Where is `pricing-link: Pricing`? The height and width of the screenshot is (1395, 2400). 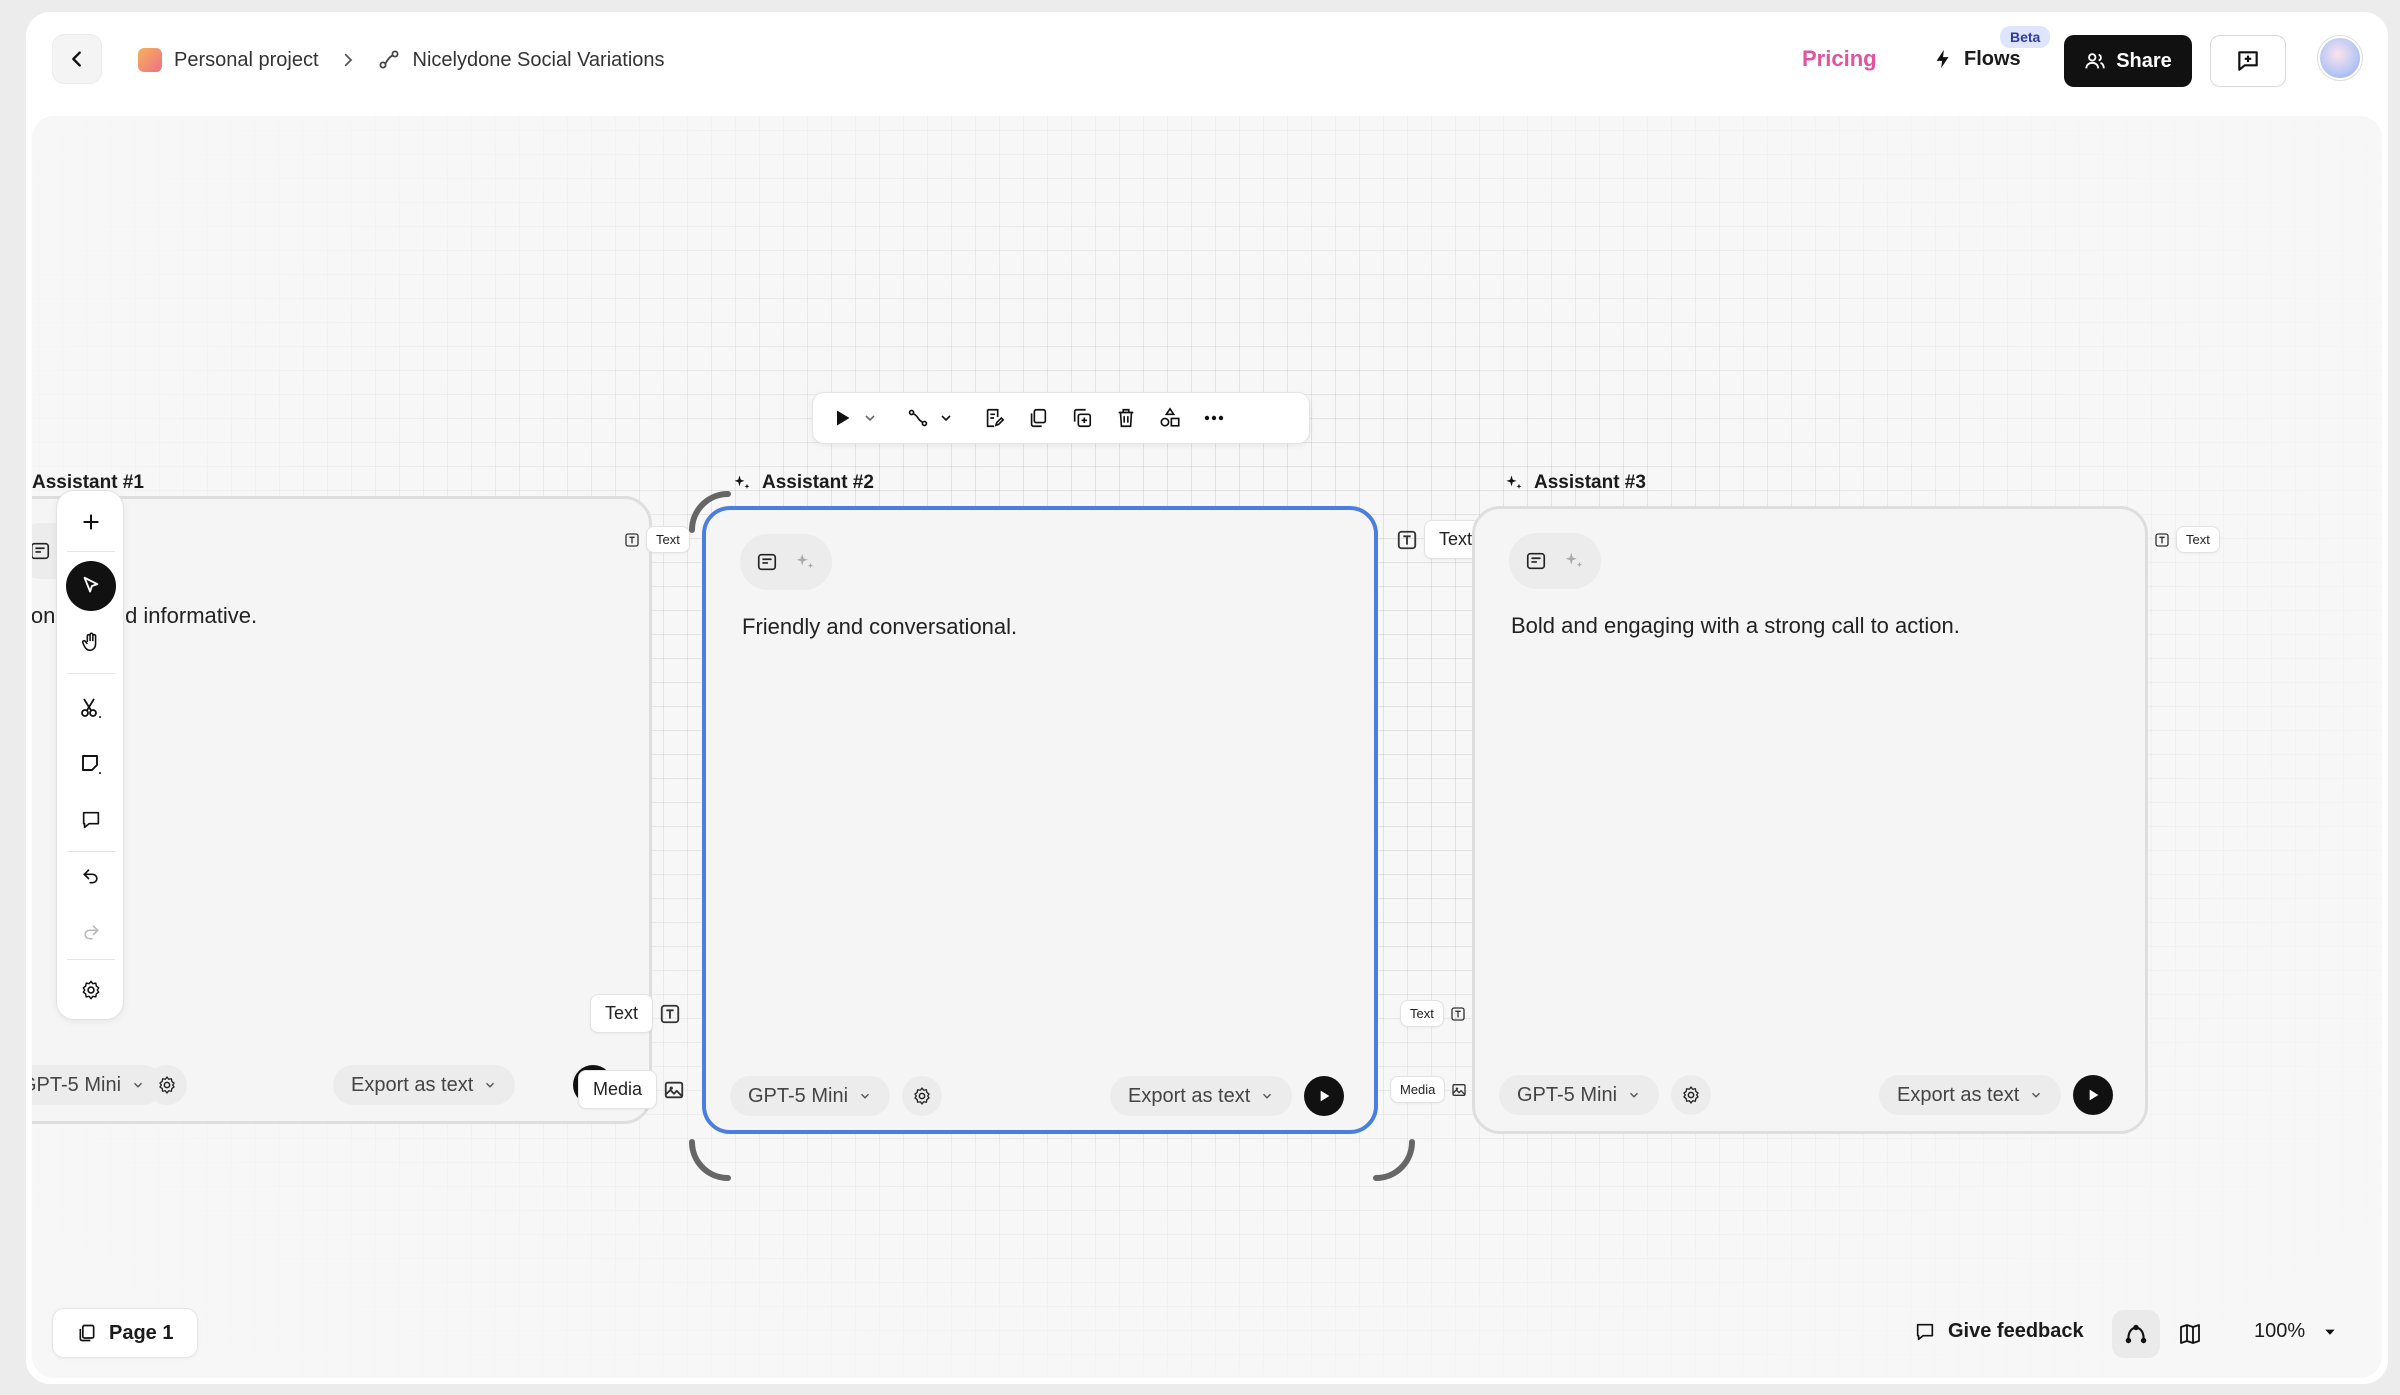
pricing-link: Pricing is located at coordinates (1839, 59).